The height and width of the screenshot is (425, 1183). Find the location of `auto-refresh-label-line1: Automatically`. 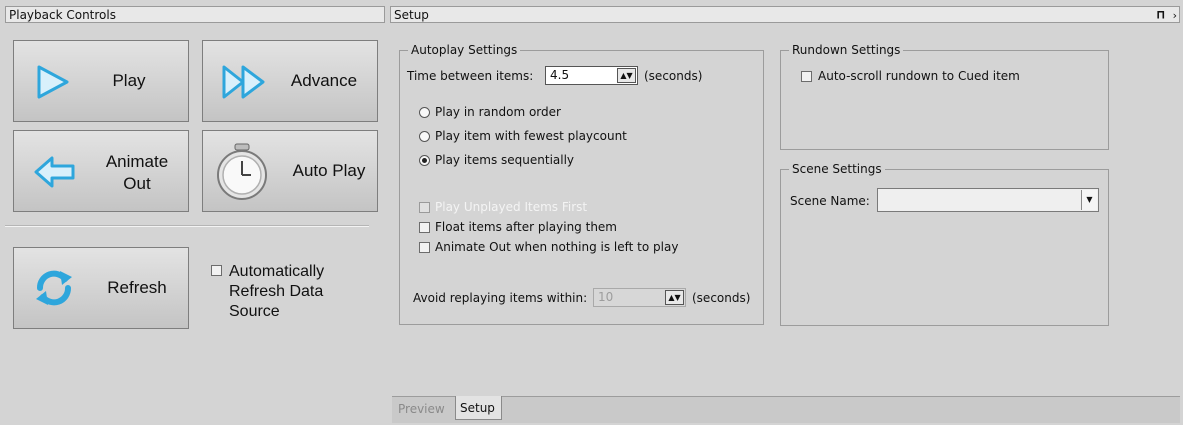

auto-refresh-label-line1: Automatically is located at coordinates (277, 271).